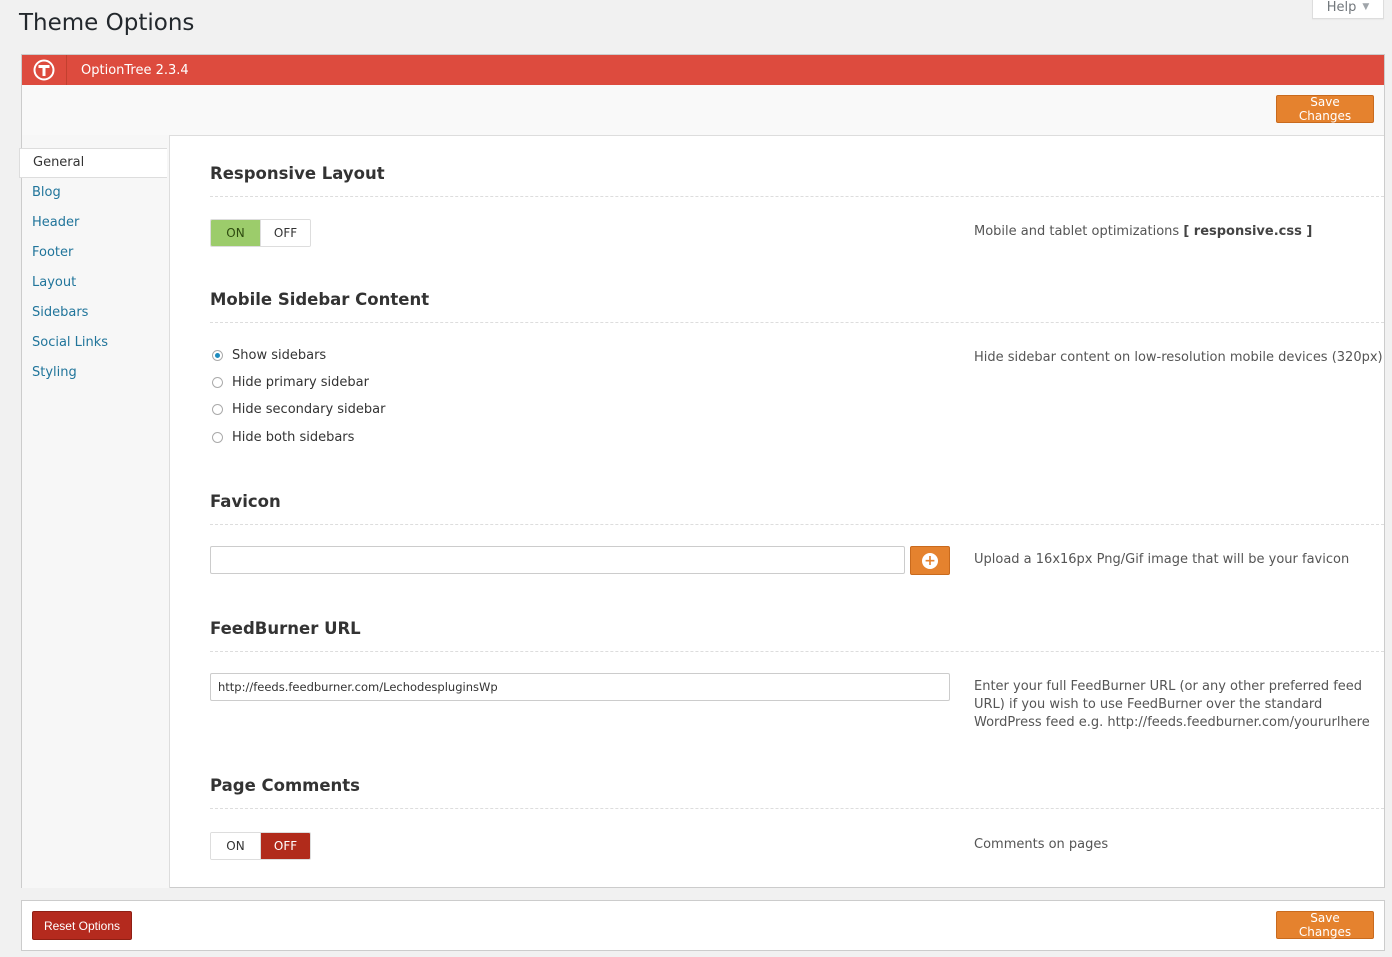 This screenshot has height=957, width=1392. What do you see at coordinates (95, 193) in the screenshot?
I see `nav-item-blog: Blog` at bounding box center [95, 193].